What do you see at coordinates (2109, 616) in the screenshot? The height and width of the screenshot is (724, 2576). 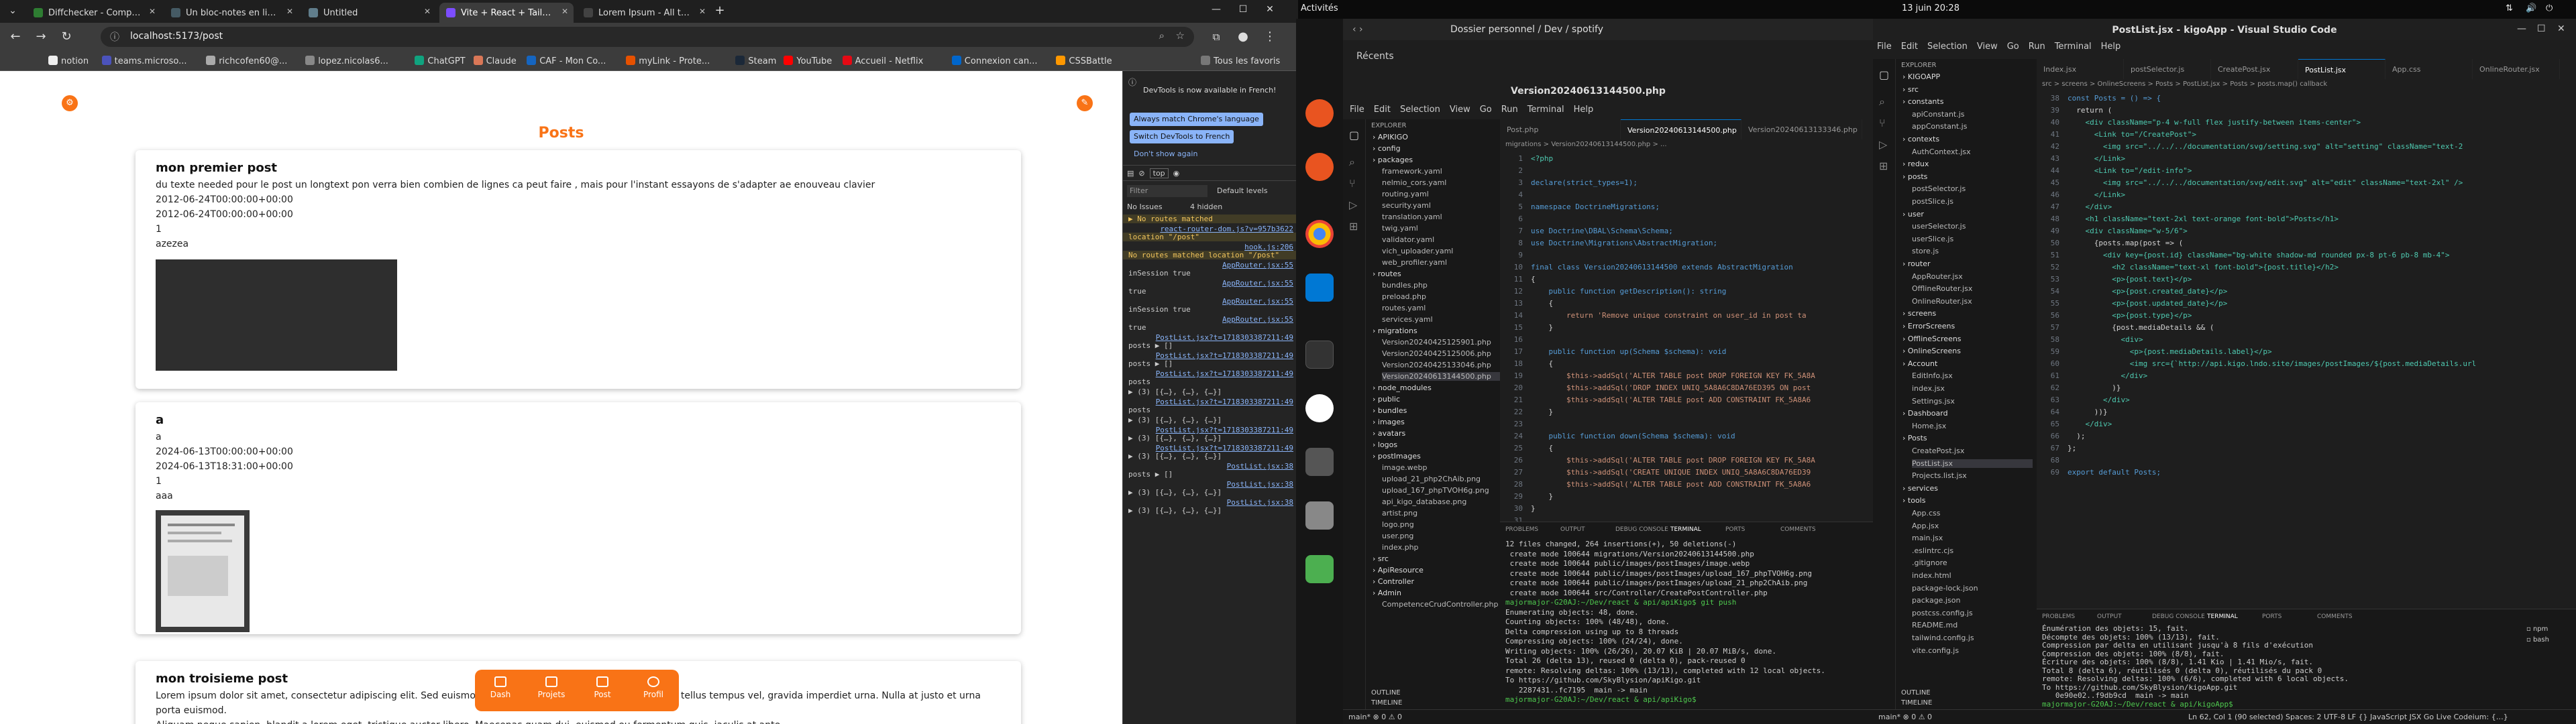 I see `panel-tab: OUTPUT` at bounding box center [2109, 616].